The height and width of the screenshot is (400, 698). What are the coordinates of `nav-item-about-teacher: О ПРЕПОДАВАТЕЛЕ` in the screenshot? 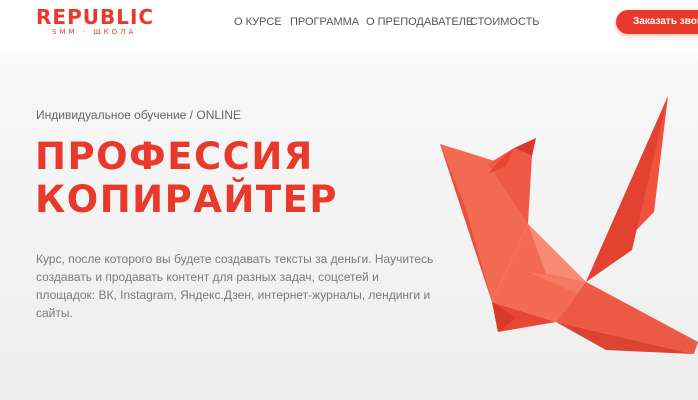 It's located at (419, 22).